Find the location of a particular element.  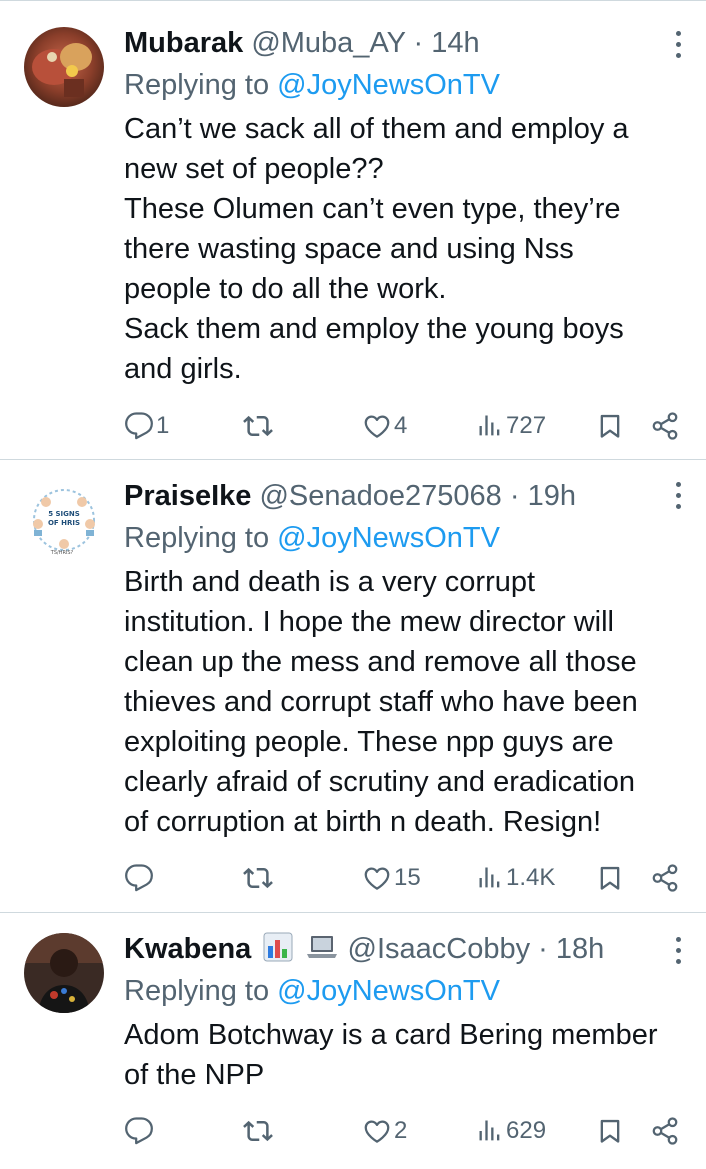

tweet-text-line: people to do all the work. is located at coordinates (285, 289).